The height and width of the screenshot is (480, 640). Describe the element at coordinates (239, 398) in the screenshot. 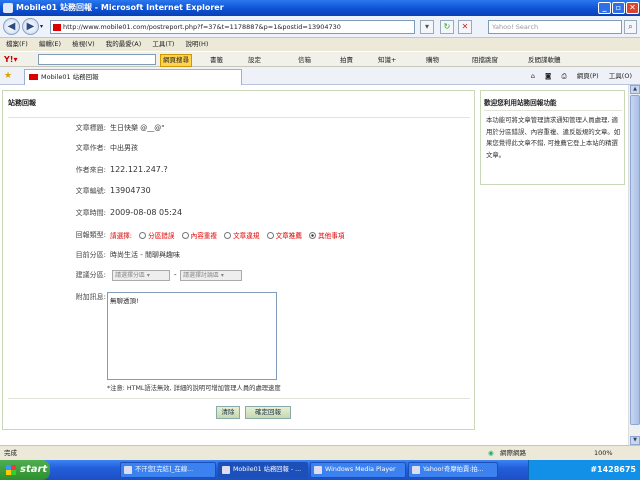

I see `divider-bottom` at that location.